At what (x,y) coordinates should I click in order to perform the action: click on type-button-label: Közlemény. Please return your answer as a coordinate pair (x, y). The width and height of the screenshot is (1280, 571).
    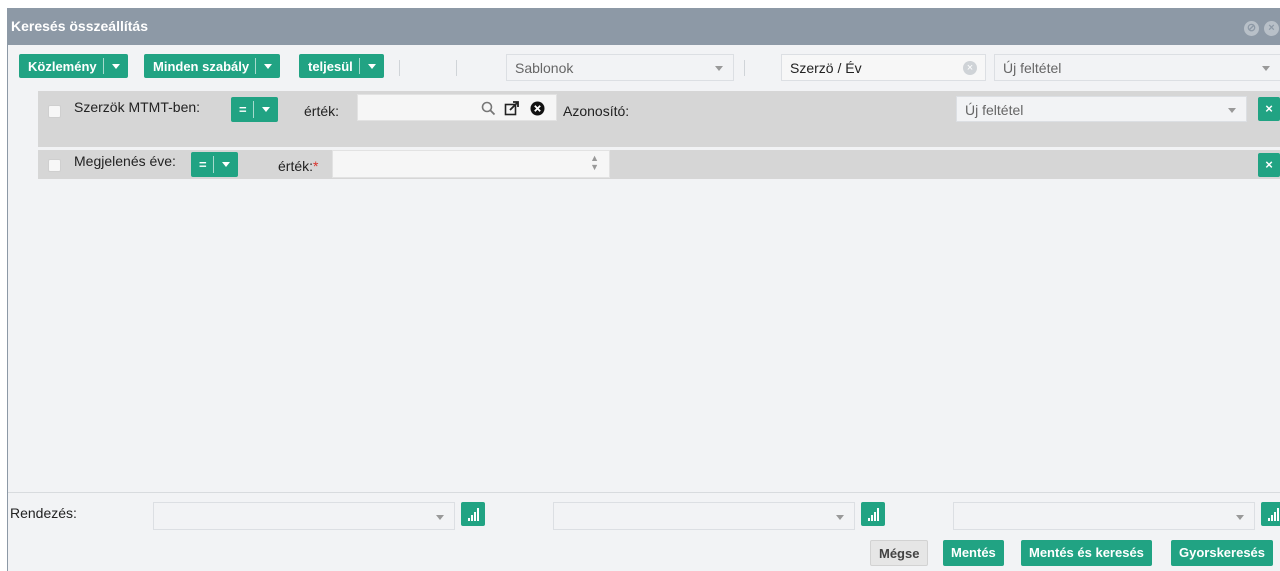
    Looking at the image, I should click on (62, 66).